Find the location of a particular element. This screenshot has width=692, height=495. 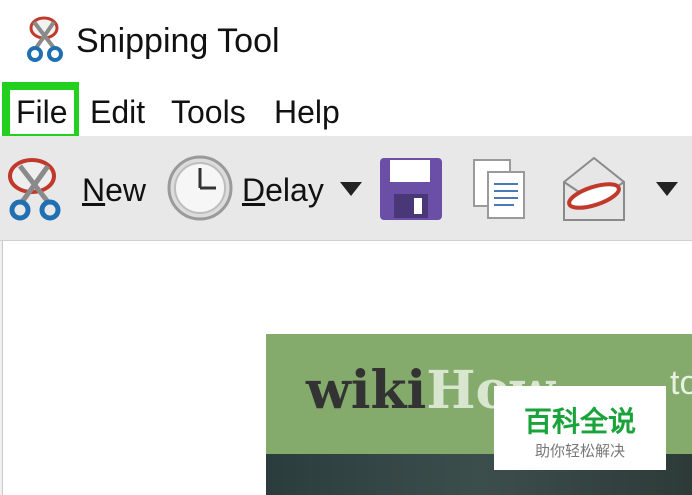

new-label-mnemonic: N is located at coordinates (94, 190).